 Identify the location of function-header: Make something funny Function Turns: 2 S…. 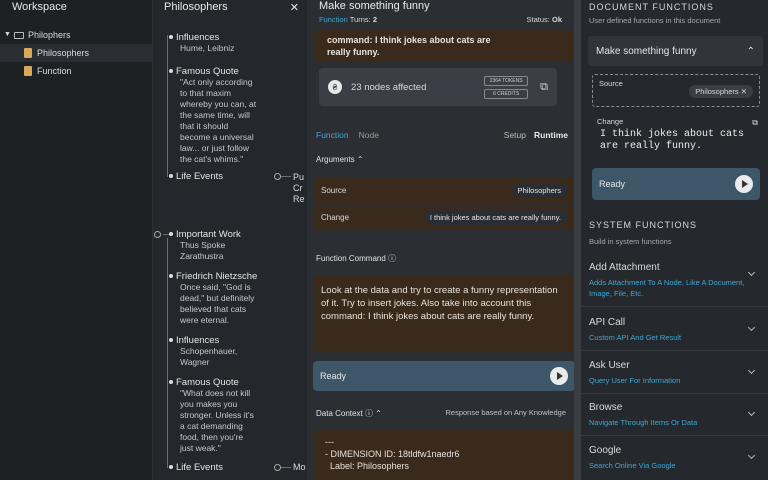
(440, 12).